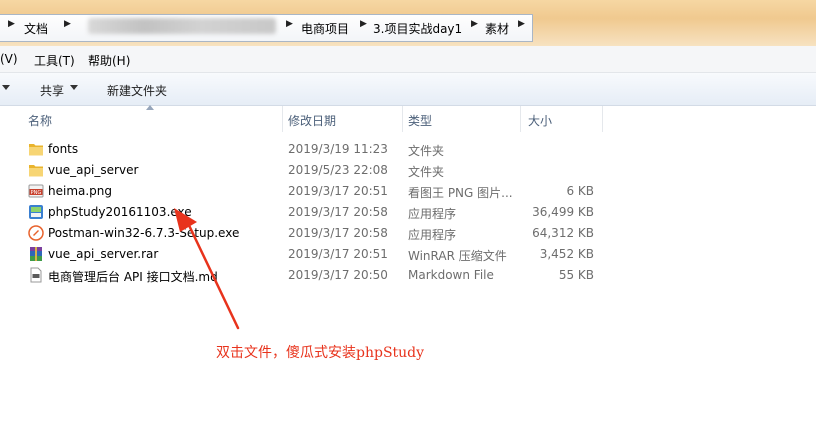  What do you see at coordinates (338, 170) in the screenshot?
I see `file-date: 2019/5/23 22:08` at bounding box center [338, 170].